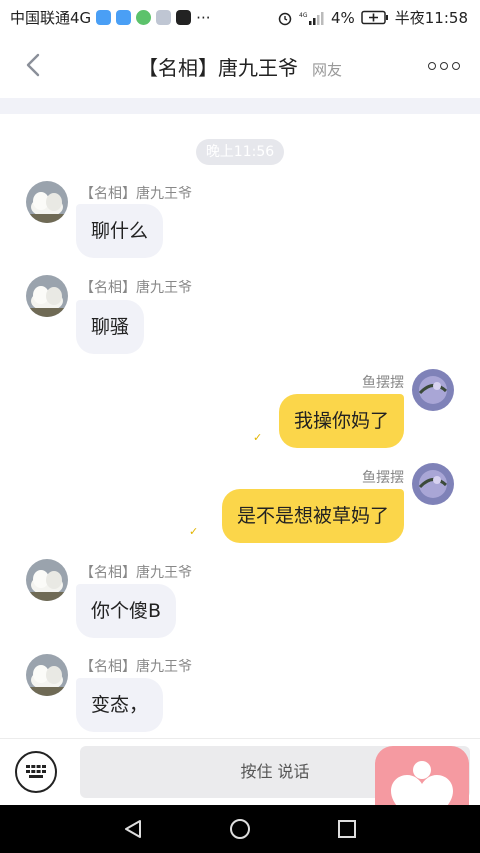 Image resolution: width=480 pixels, height=853 pixels. I want to click on chat-header: 【名相】唐九王爷 网友, so click(240, 66).